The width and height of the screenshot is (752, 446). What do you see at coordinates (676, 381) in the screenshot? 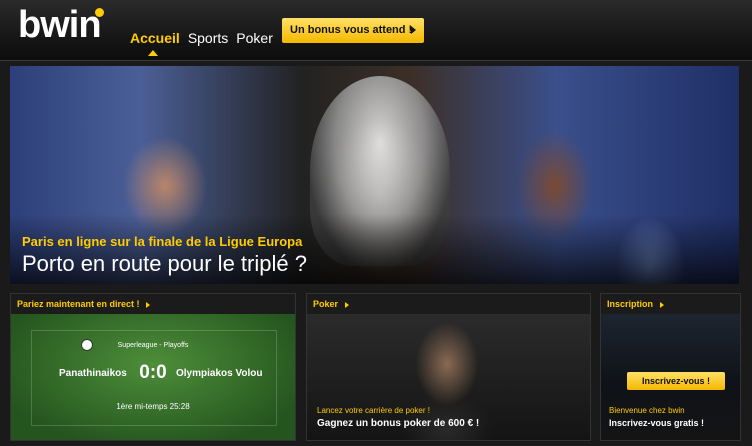
I see `signup-button: Inscrivez-vous !` at bounding box center [676, 381].